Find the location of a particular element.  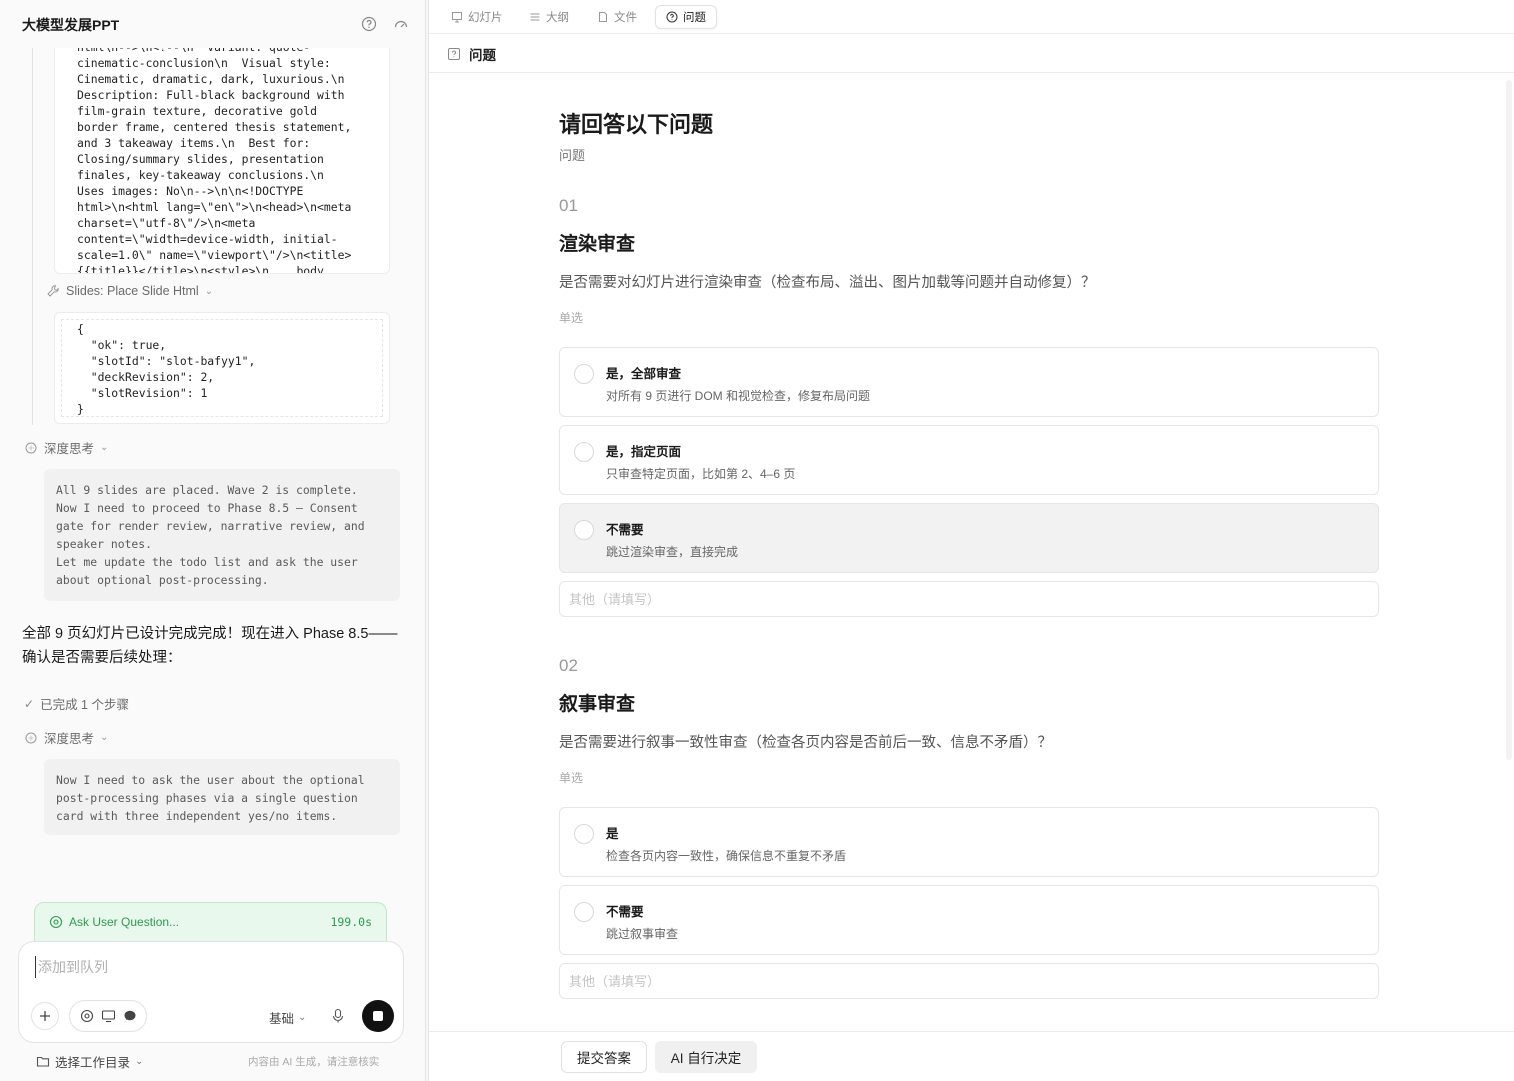

form-subheading: 问题 is located at coordinates (572, 155).